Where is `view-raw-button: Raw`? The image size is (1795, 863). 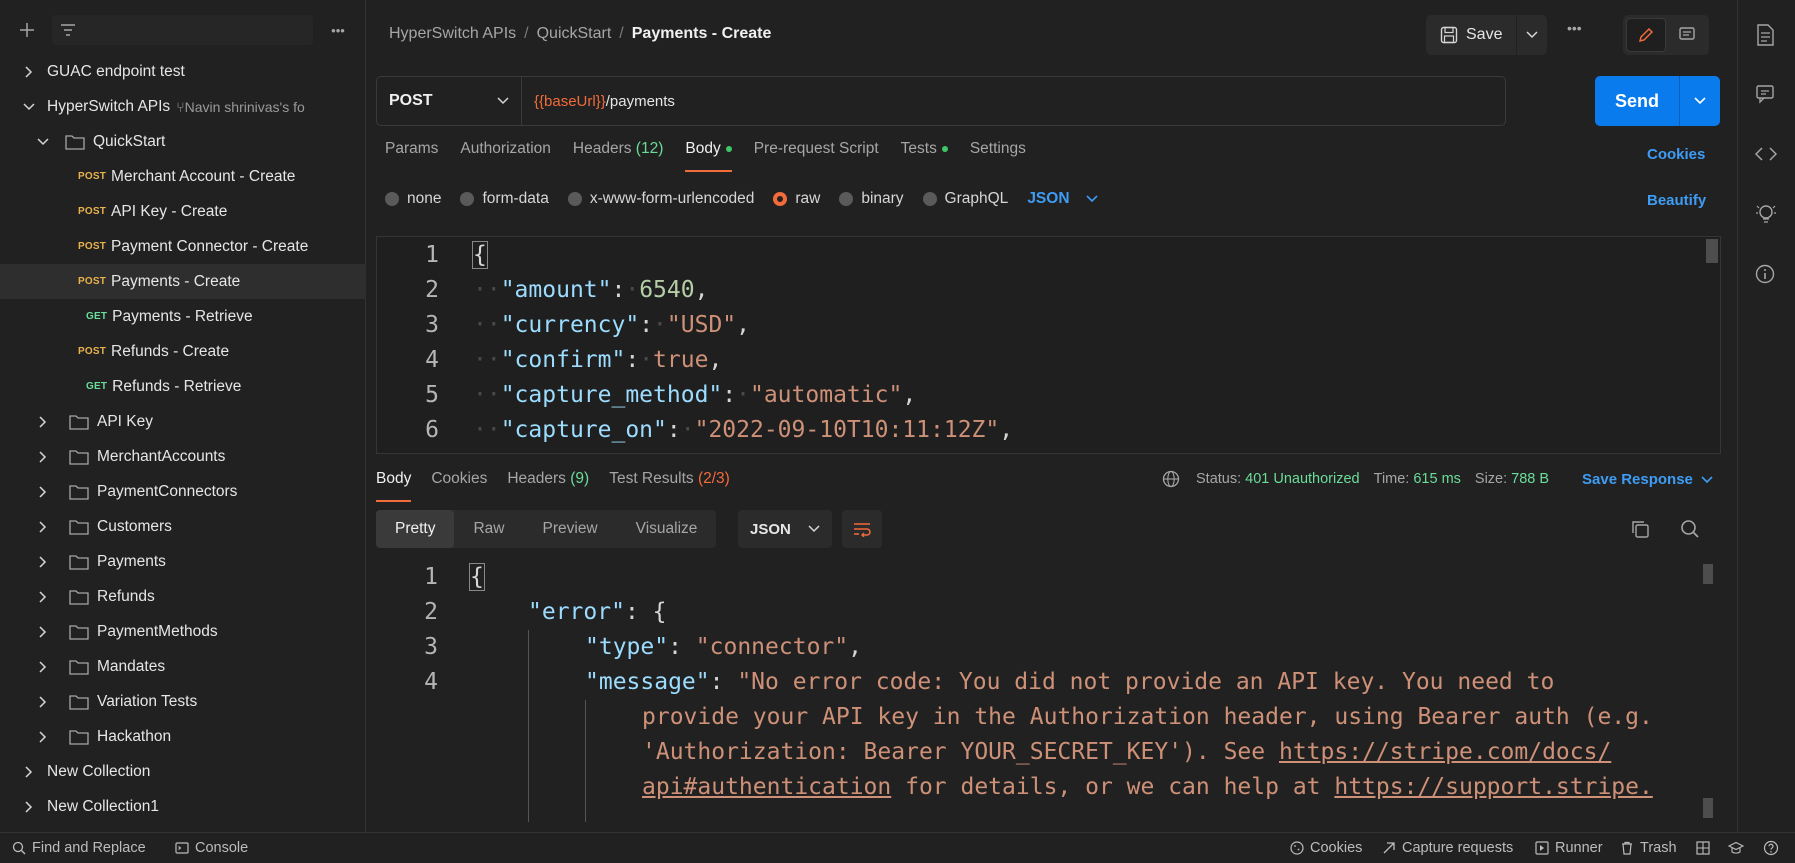
view-raw-button: Raw is located at coordinates (488, 529).